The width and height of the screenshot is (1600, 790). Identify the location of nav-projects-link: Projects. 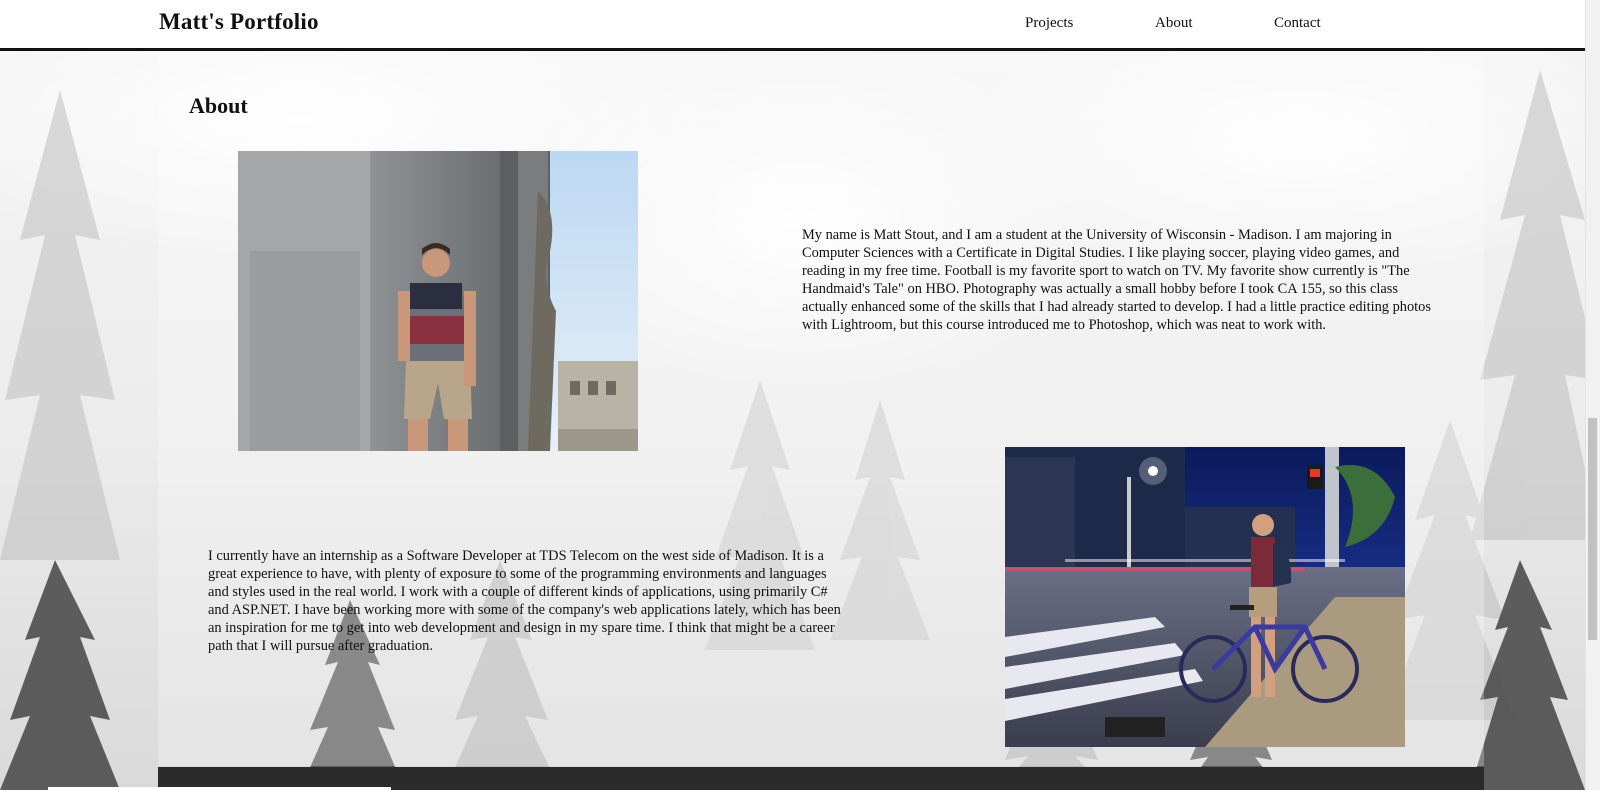
(1049, 23).